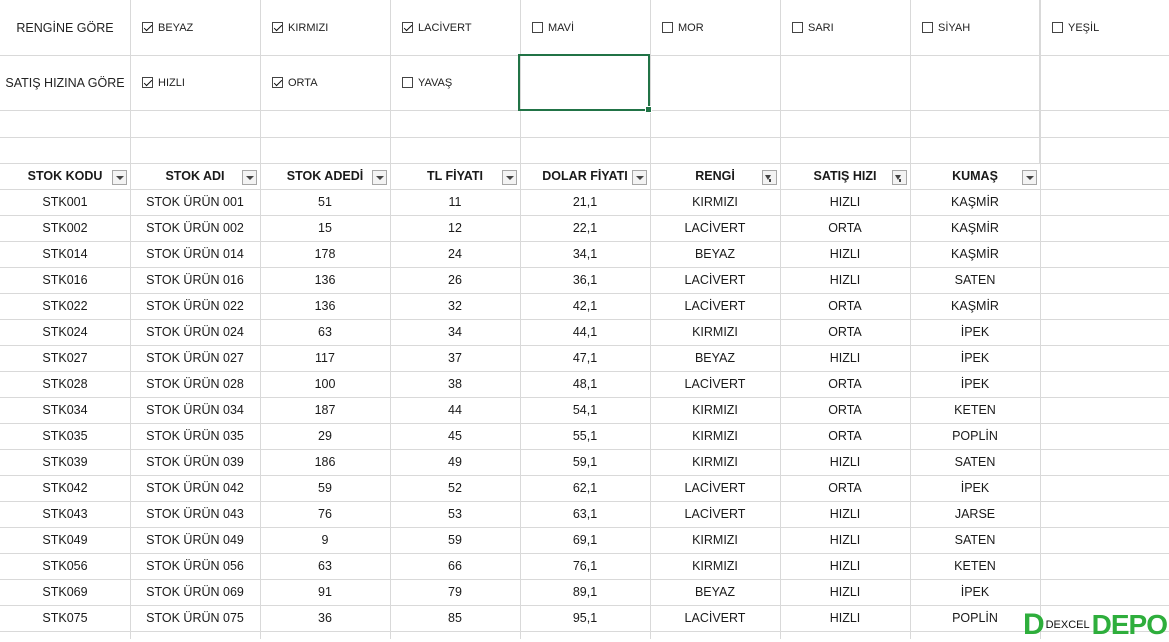  I want to click on table-cell: 48,1, so click(585, 384).